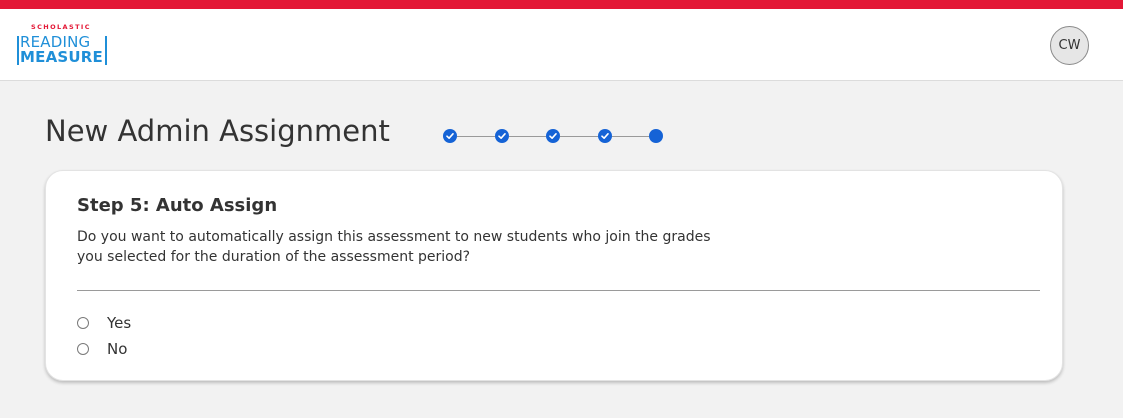  I want to click on user-avatar-button: CW, so click(1069, 45).